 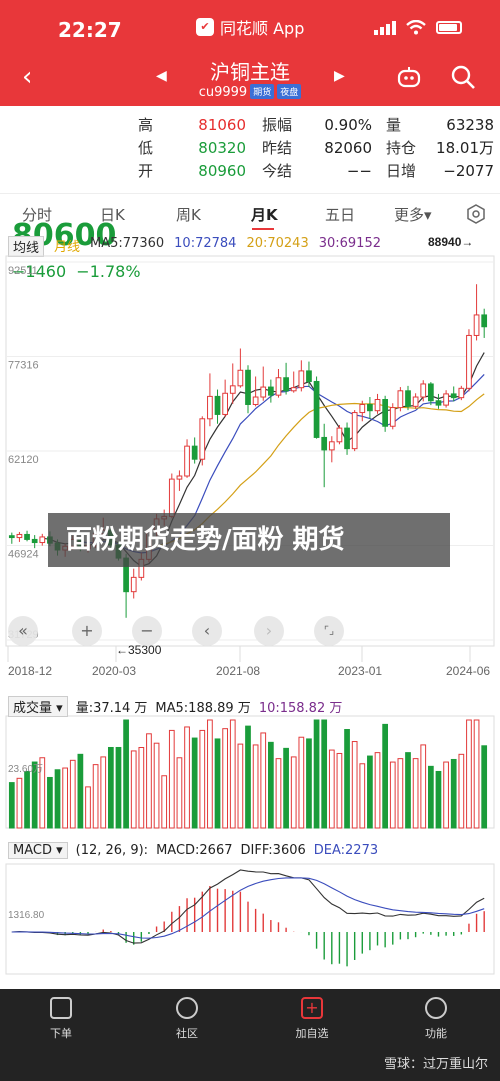 What do you see at coordinates (87, 631) in the screenshot?
I see `zoom-in-button: +` at bounding box center [87, 631].